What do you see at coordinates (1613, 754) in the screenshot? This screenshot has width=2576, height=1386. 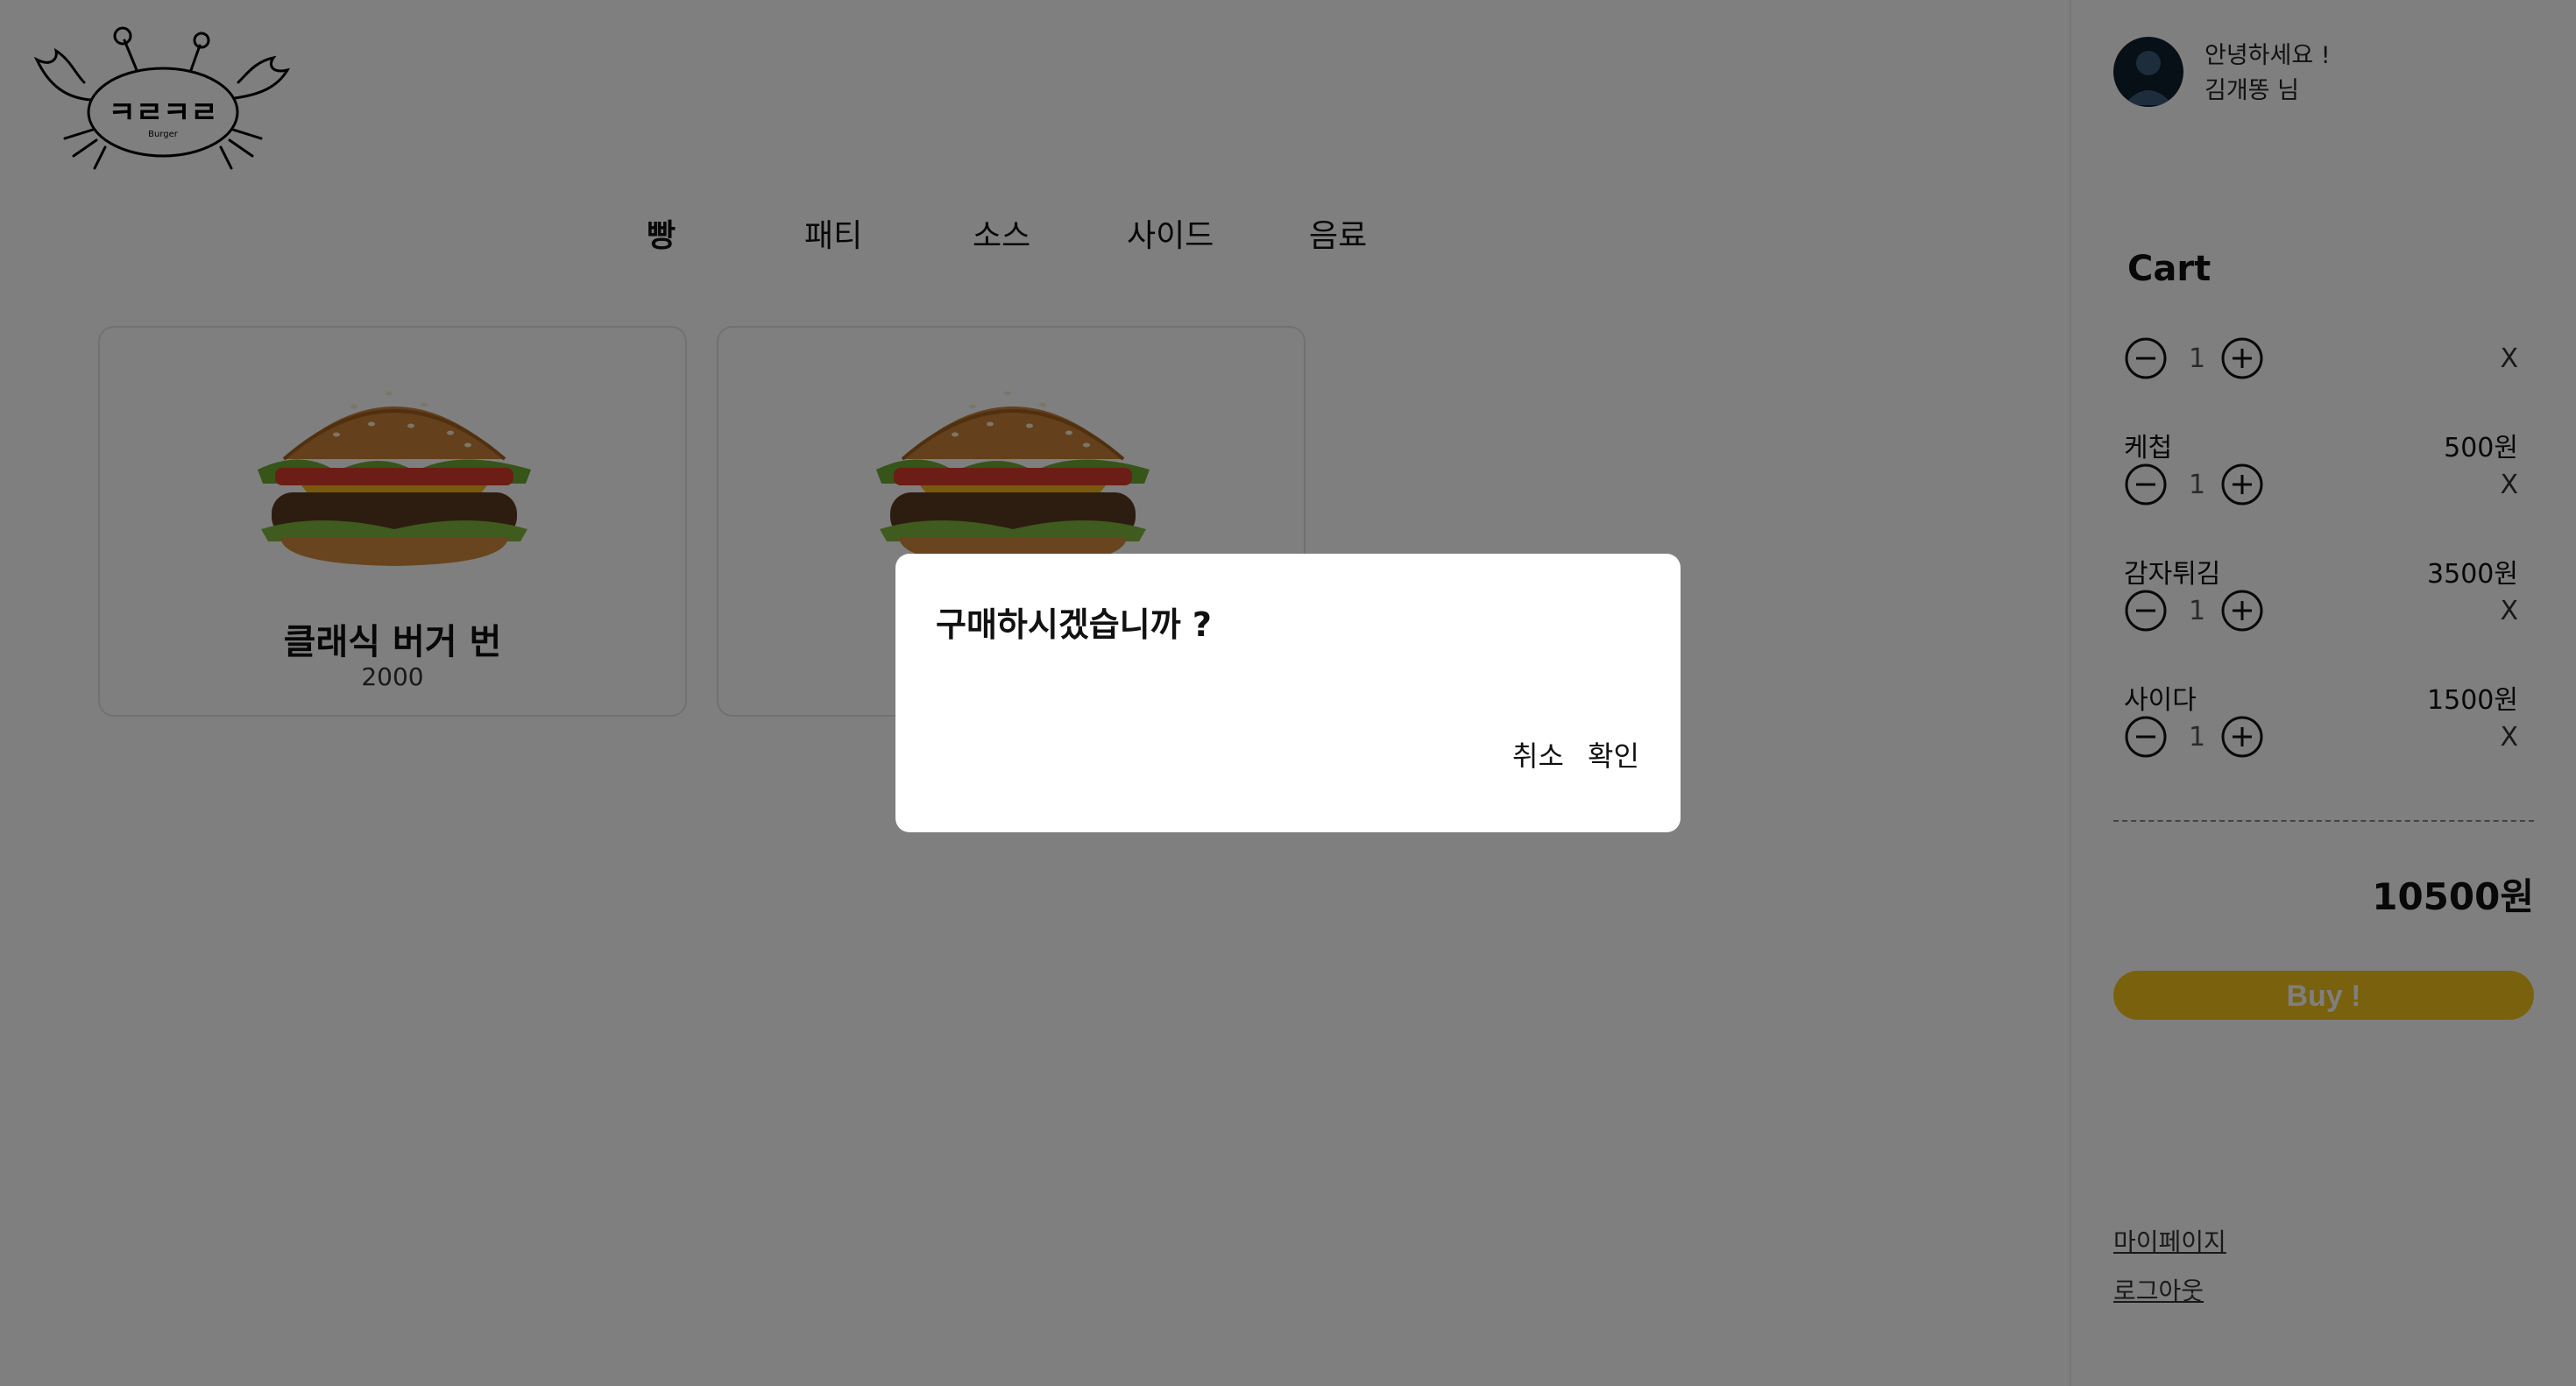 I see `confirm-button: 확인` at bounding box center [1613, 754].